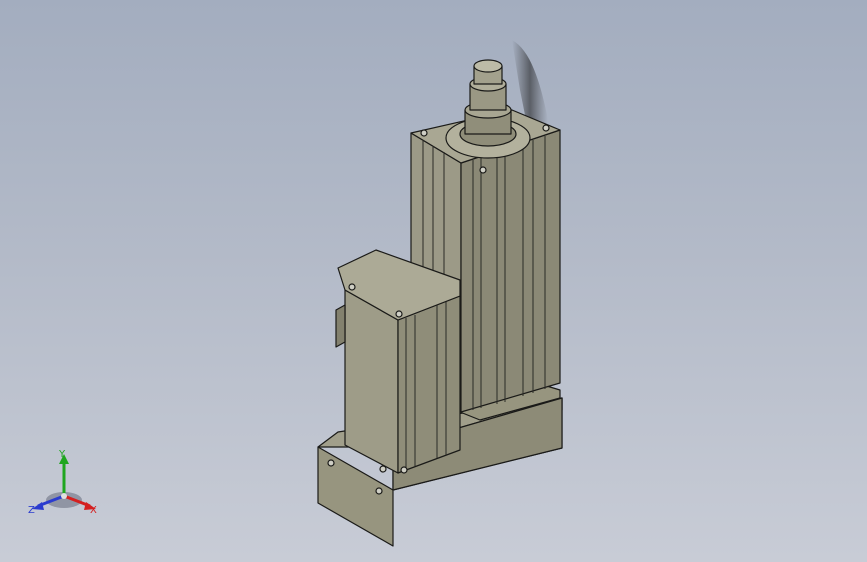  I want to click on motor-housing, so click(398, 361).